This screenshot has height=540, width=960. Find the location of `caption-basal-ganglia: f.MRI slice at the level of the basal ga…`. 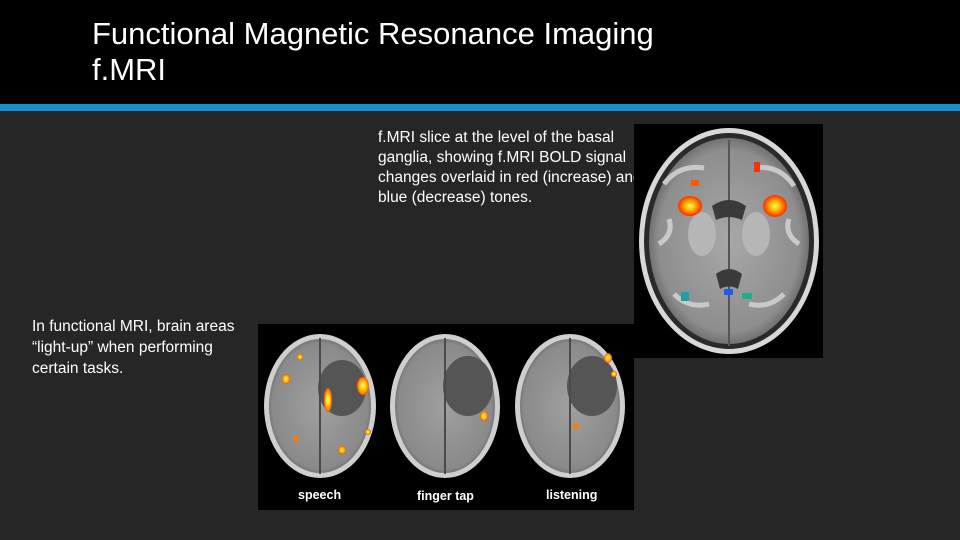

caption-basal-ganglia: f.MRI slice at the level of the basal ga… is located at coordinates (510, 167).